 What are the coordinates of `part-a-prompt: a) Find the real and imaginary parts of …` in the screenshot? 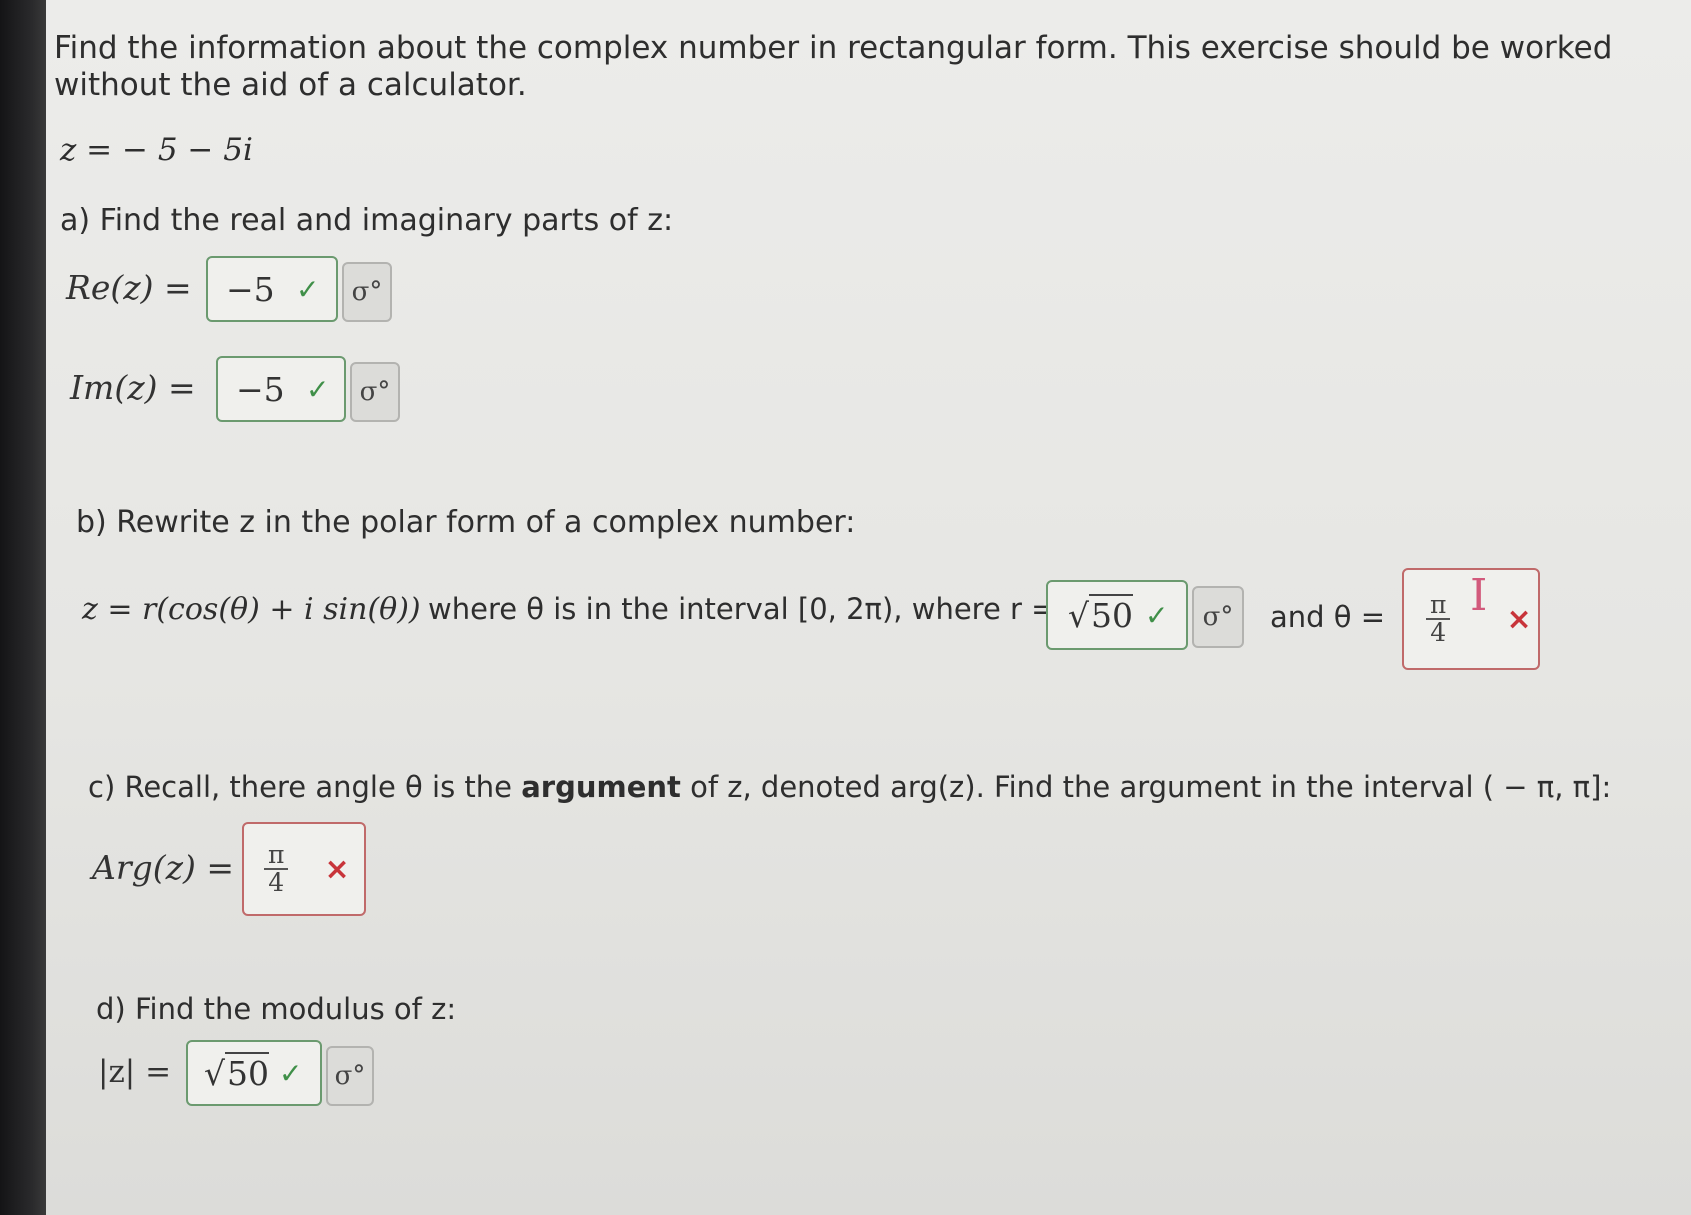 It's located at (367, 220).